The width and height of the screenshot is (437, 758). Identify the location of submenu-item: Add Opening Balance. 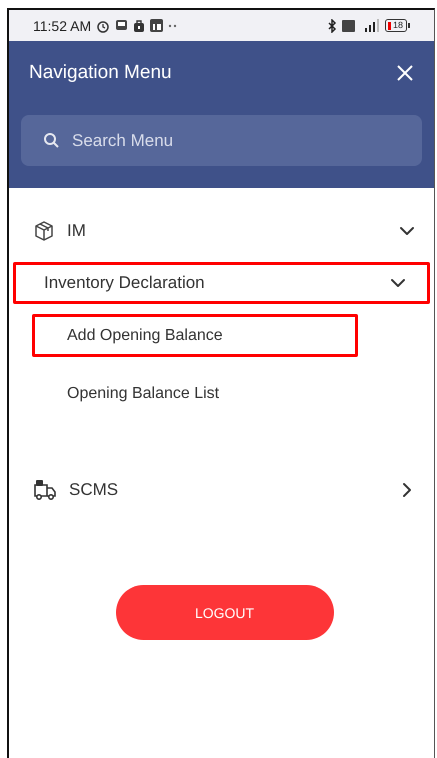
(195, 335).